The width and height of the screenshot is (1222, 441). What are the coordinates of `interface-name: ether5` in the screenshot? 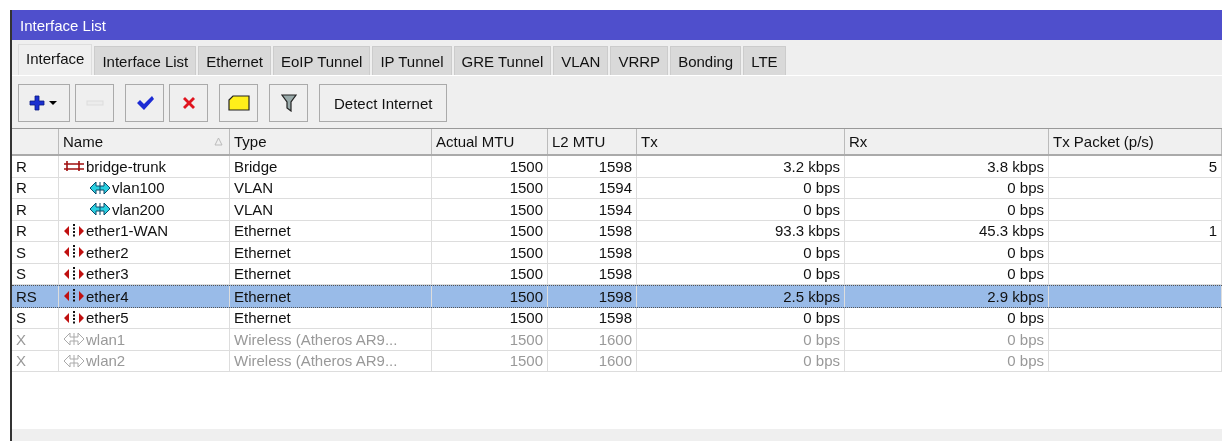 It's located at (107, 318).